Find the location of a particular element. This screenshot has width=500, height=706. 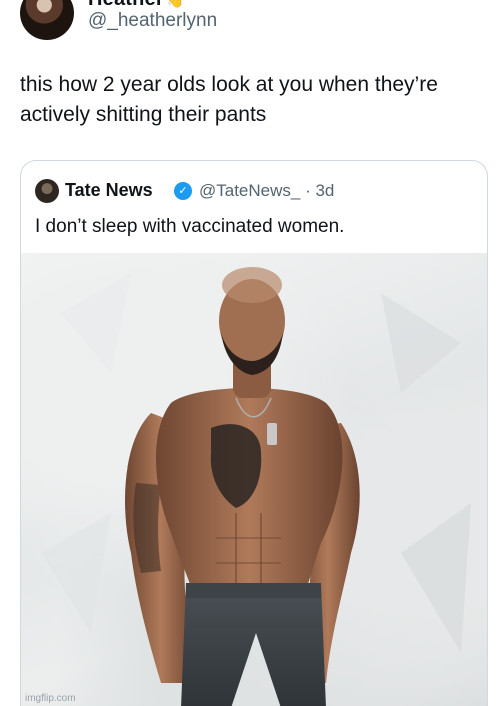

author-handle: @_heatherlynn is located at coordinates (152, 21).